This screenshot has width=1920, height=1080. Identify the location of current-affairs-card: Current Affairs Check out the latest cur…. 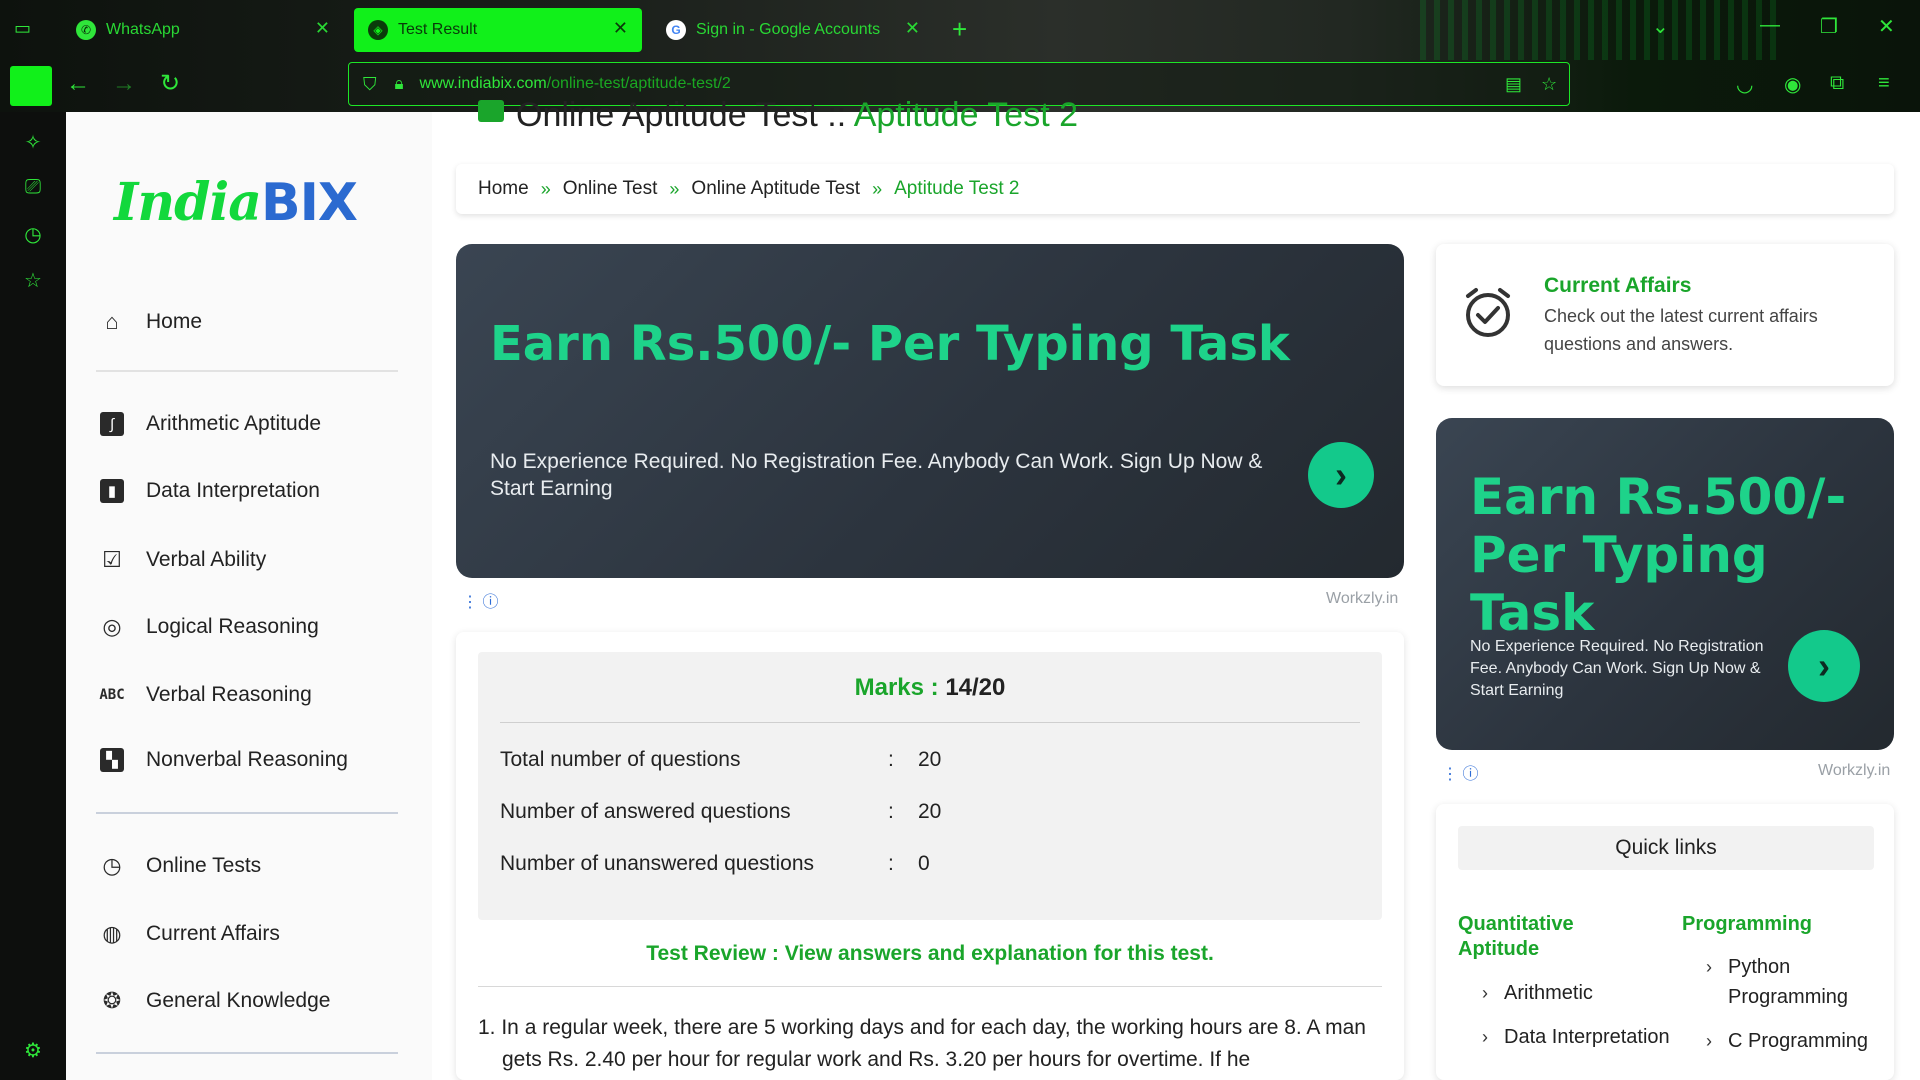
(1665, 315).